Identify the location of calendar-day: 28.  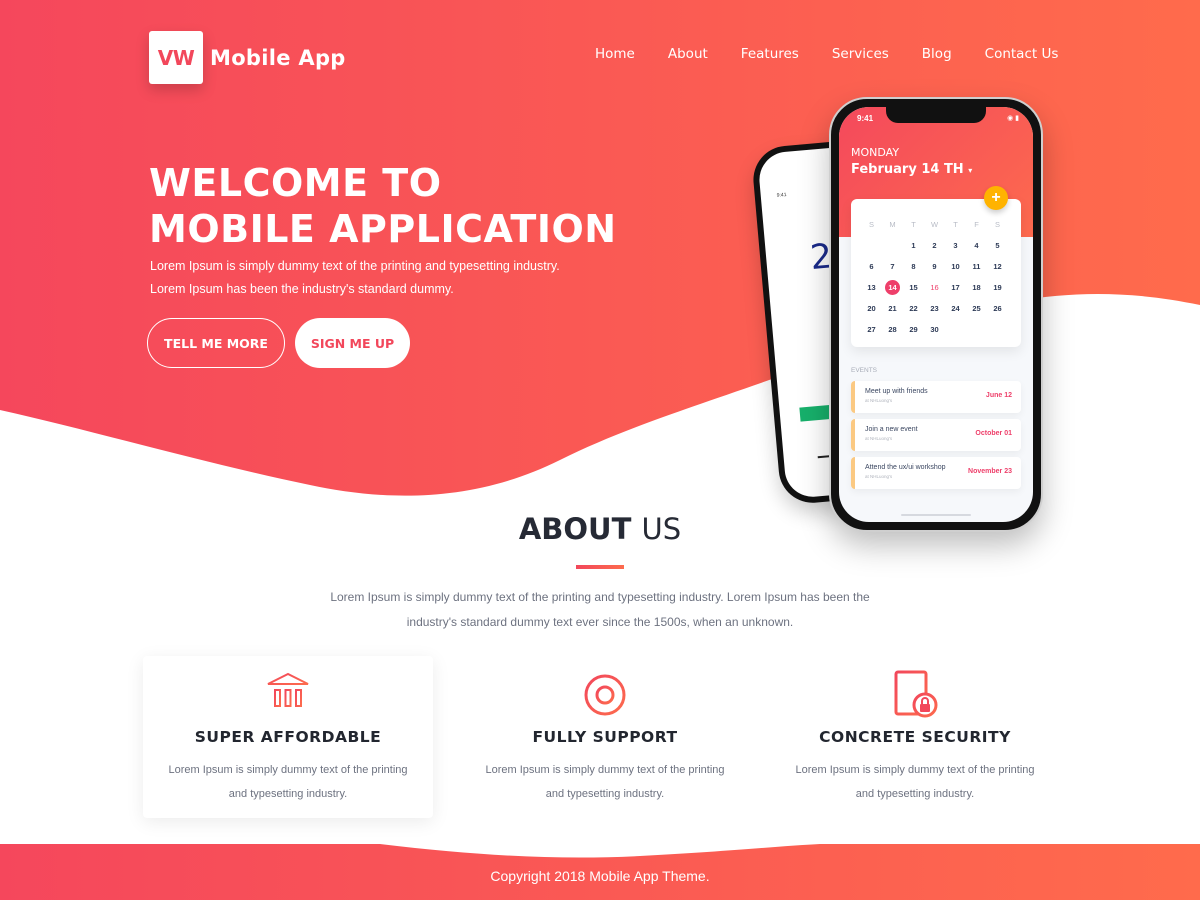
(892, 329).